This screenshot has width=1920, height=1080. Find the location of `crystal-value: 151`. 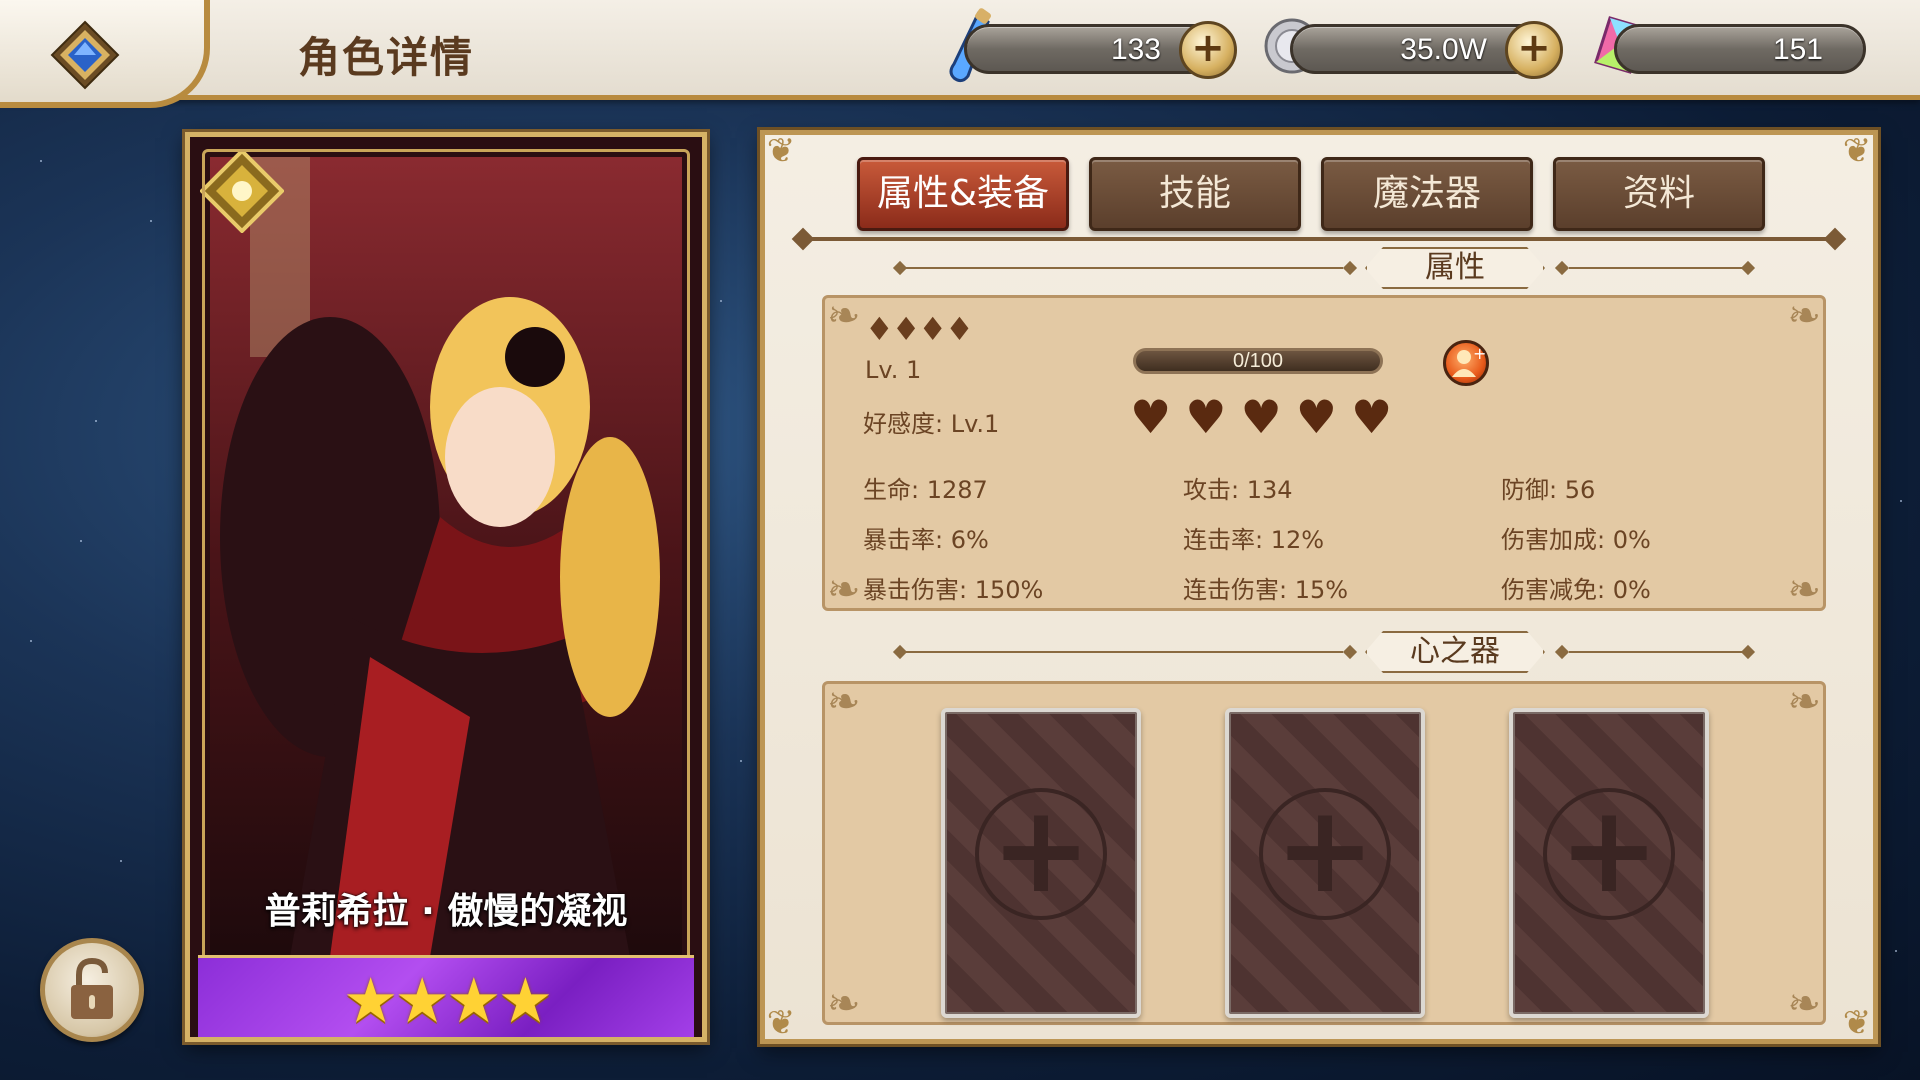

crystal-value: 151 is located at coordinates (1797, 49).